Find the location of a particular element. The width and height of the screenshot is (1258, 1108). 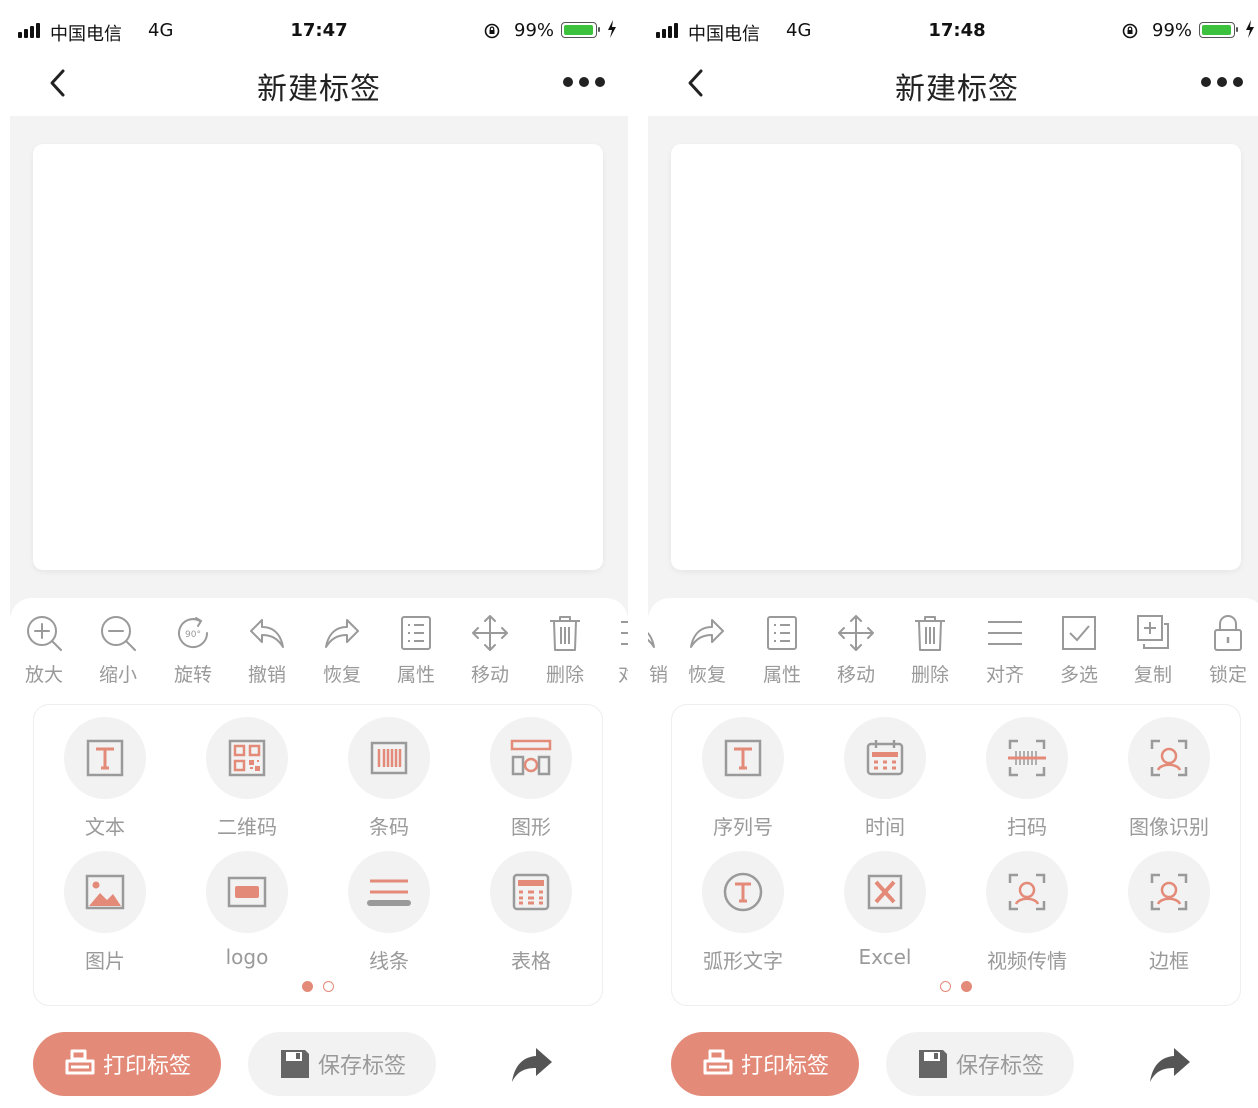

barcode-icon is located at coordinates (389, 758).